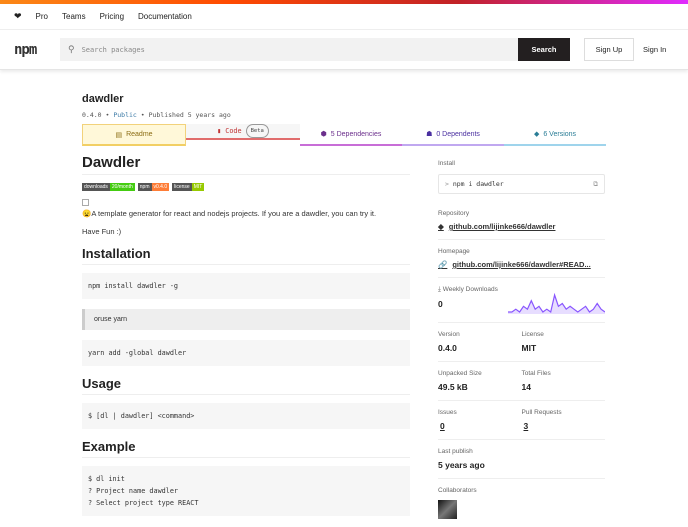  What do you see at coordinates (595, 184) in the screenshot?
I see `copy-icon: ⧉` at bounding box center [595, 184].